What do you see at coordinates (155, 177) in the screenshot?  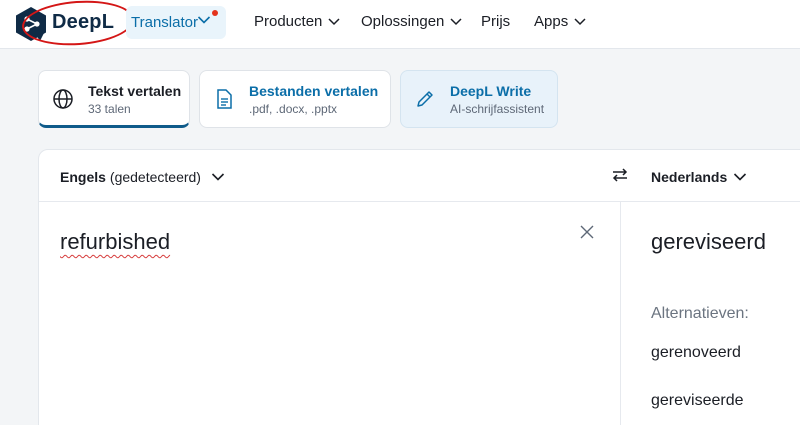 I see `source-language-detected: (gedetecteerd)` at bounding box center [155, 177].